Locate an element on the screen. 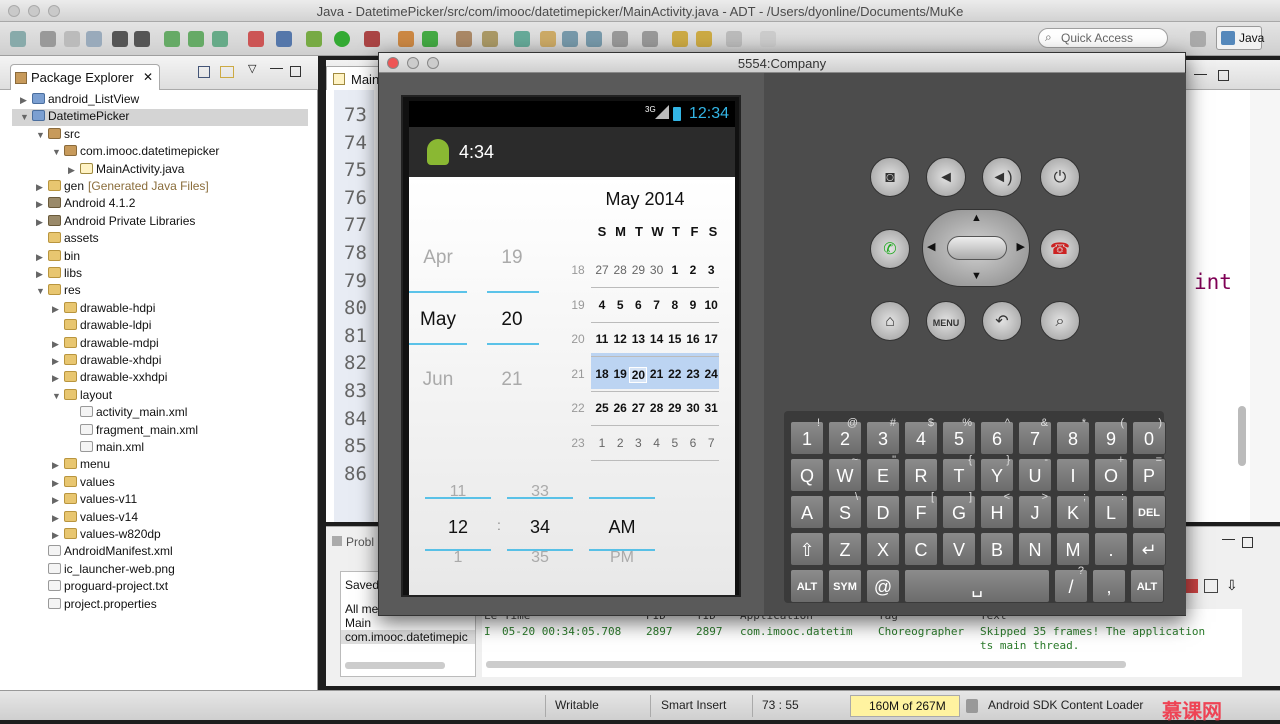 This screenshot has width=1280, height=724. key: . is located at coordinates (1111, 549).